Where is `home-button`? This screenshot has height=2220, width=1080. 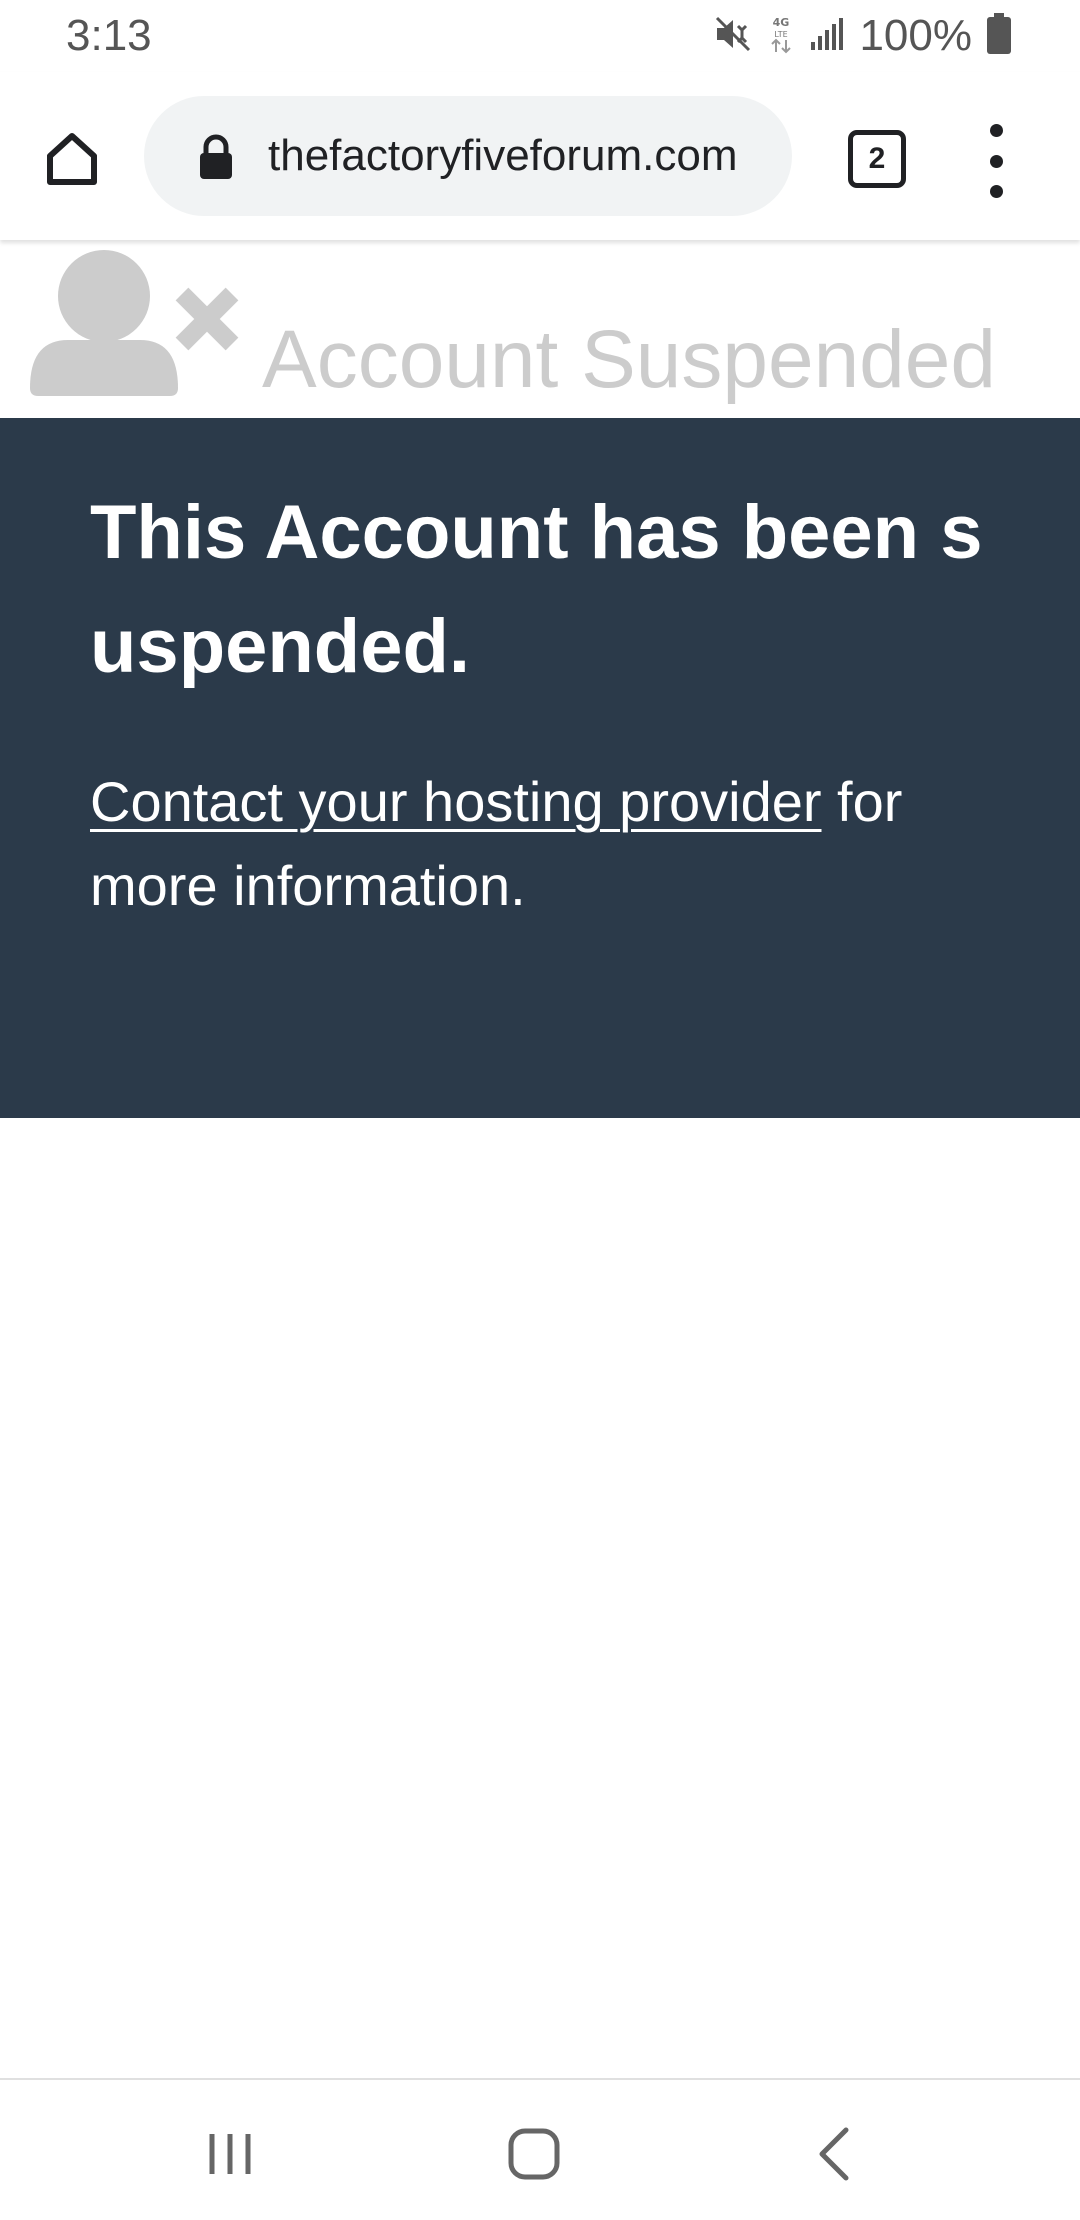 home-button is located at coordinates (72, 160).